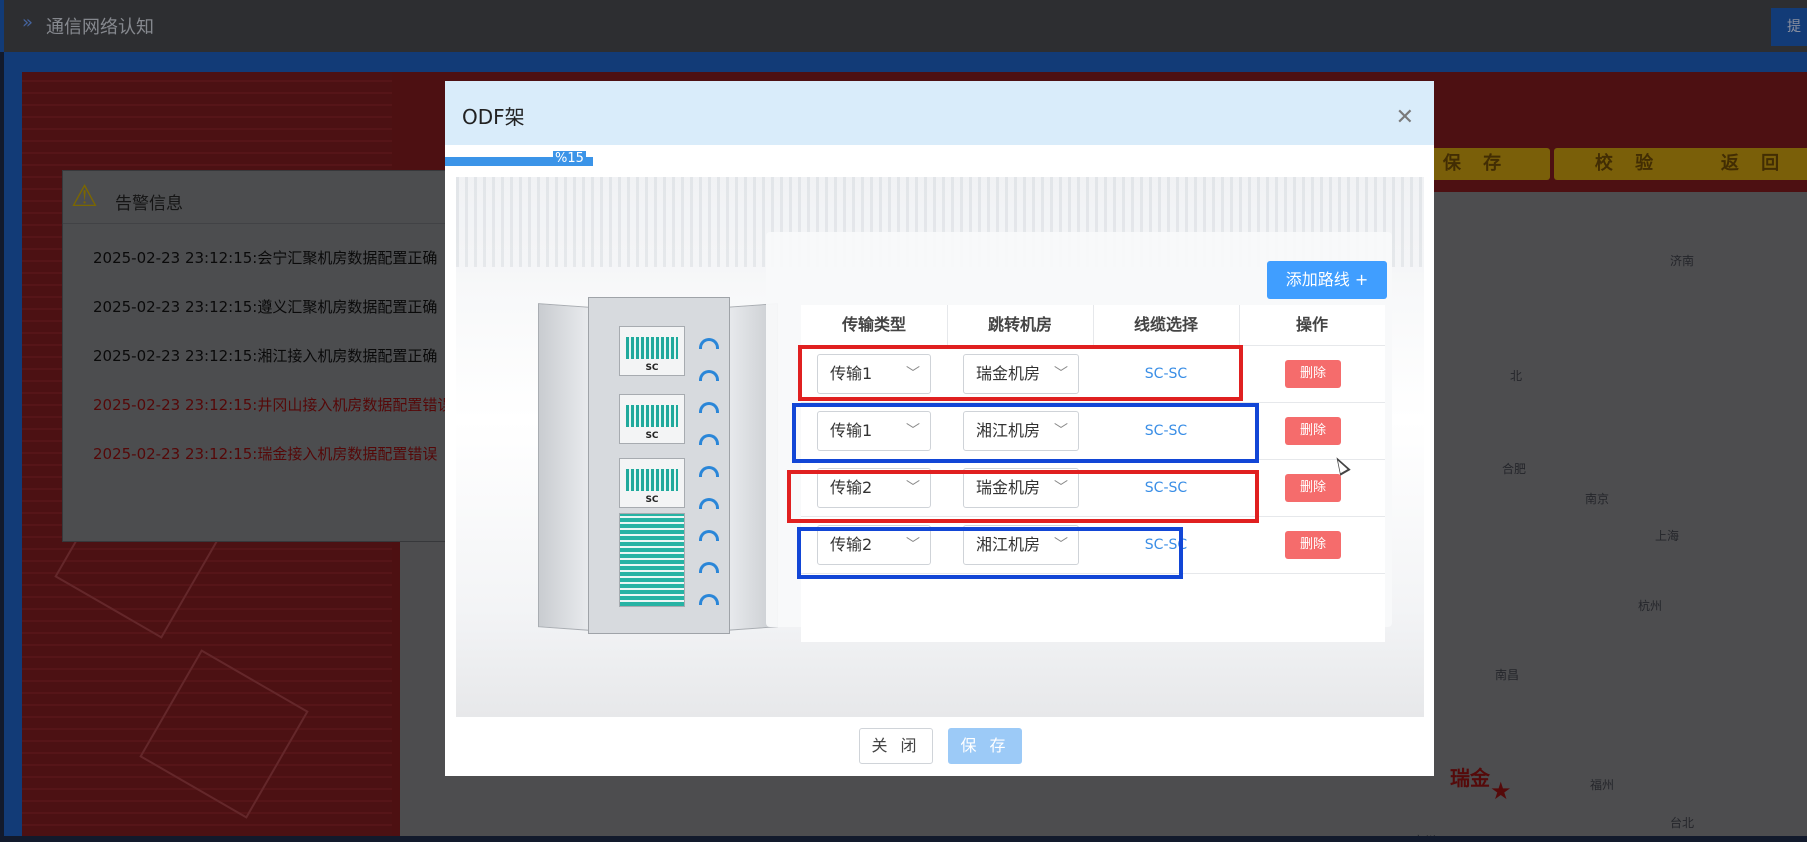  I want to click on cabinet-body: SC SC SC, so click(659, 465).